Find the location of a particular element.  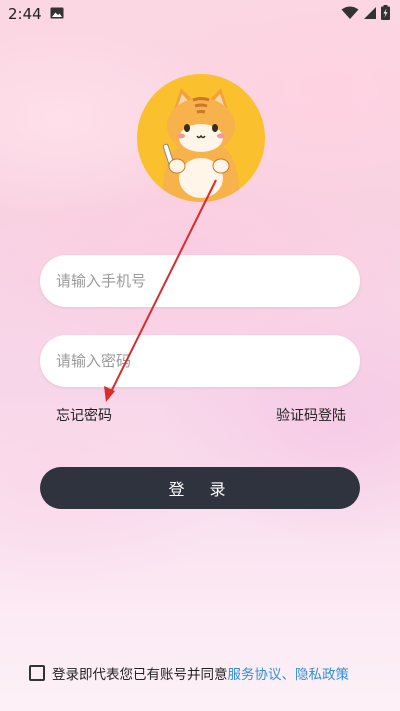

phone-input is located at coordinates (200, 281).